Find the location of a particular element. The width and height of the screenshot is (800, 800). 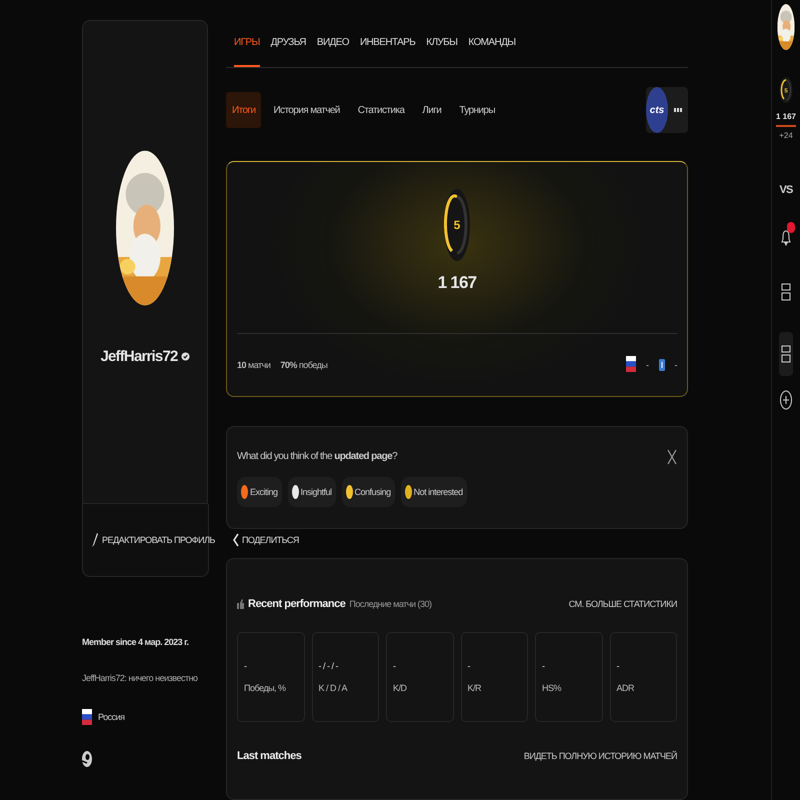

username: JeffHarris72 is located at coordinates (139, 356).